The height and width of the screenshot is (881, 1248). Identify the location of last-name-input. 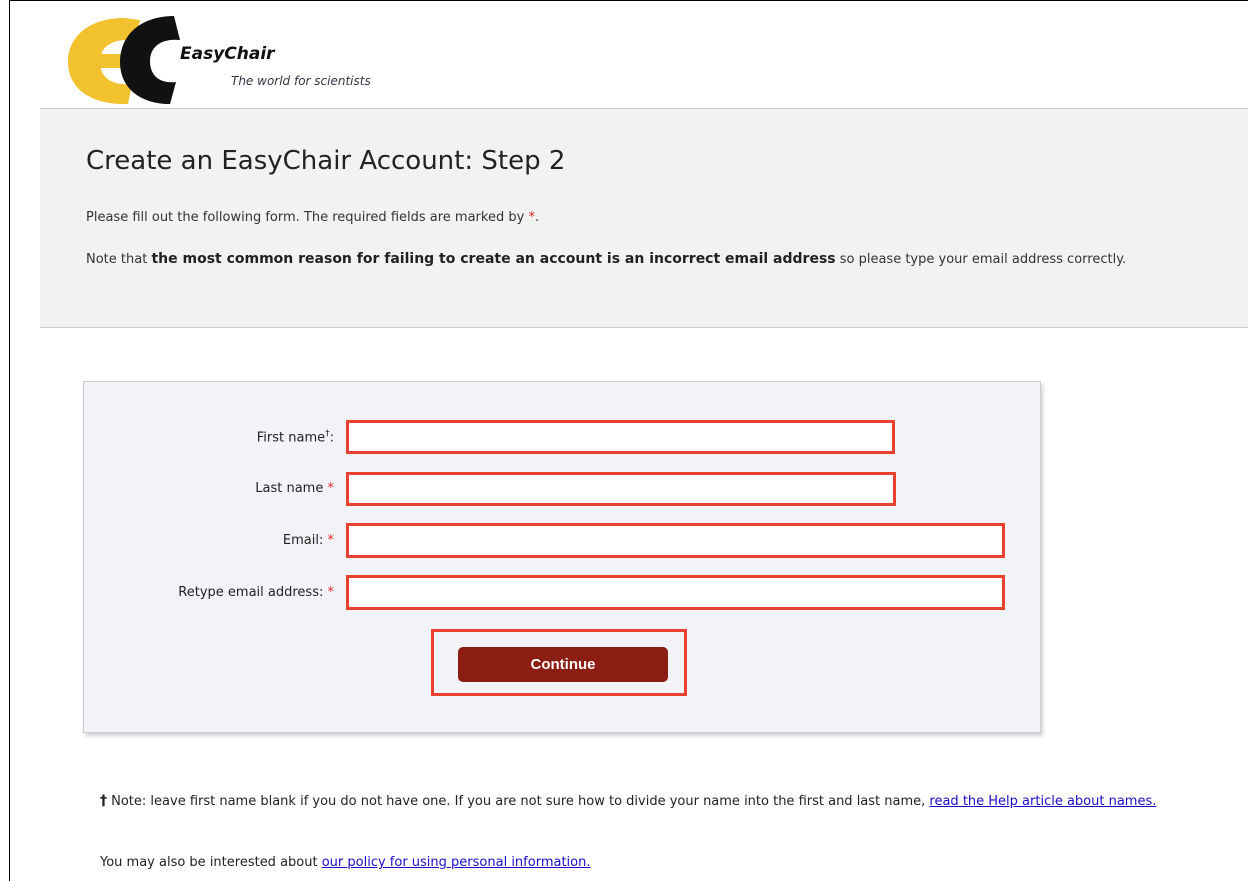
(621, 489).